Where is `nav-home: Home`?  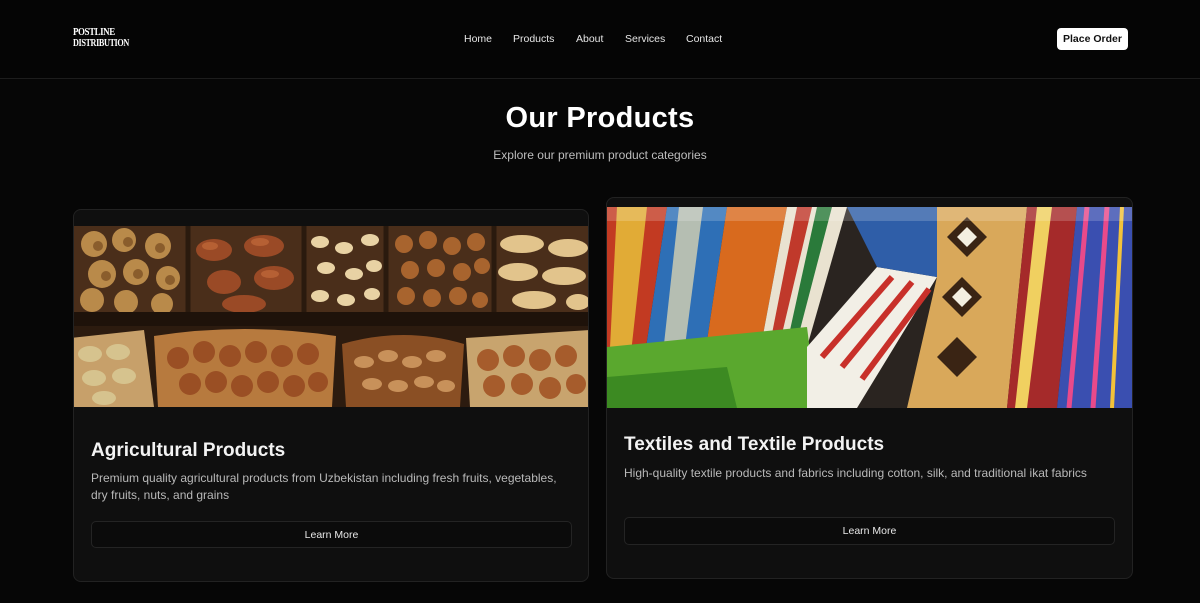
nav-home: Home is located at coordinates (478, 39).